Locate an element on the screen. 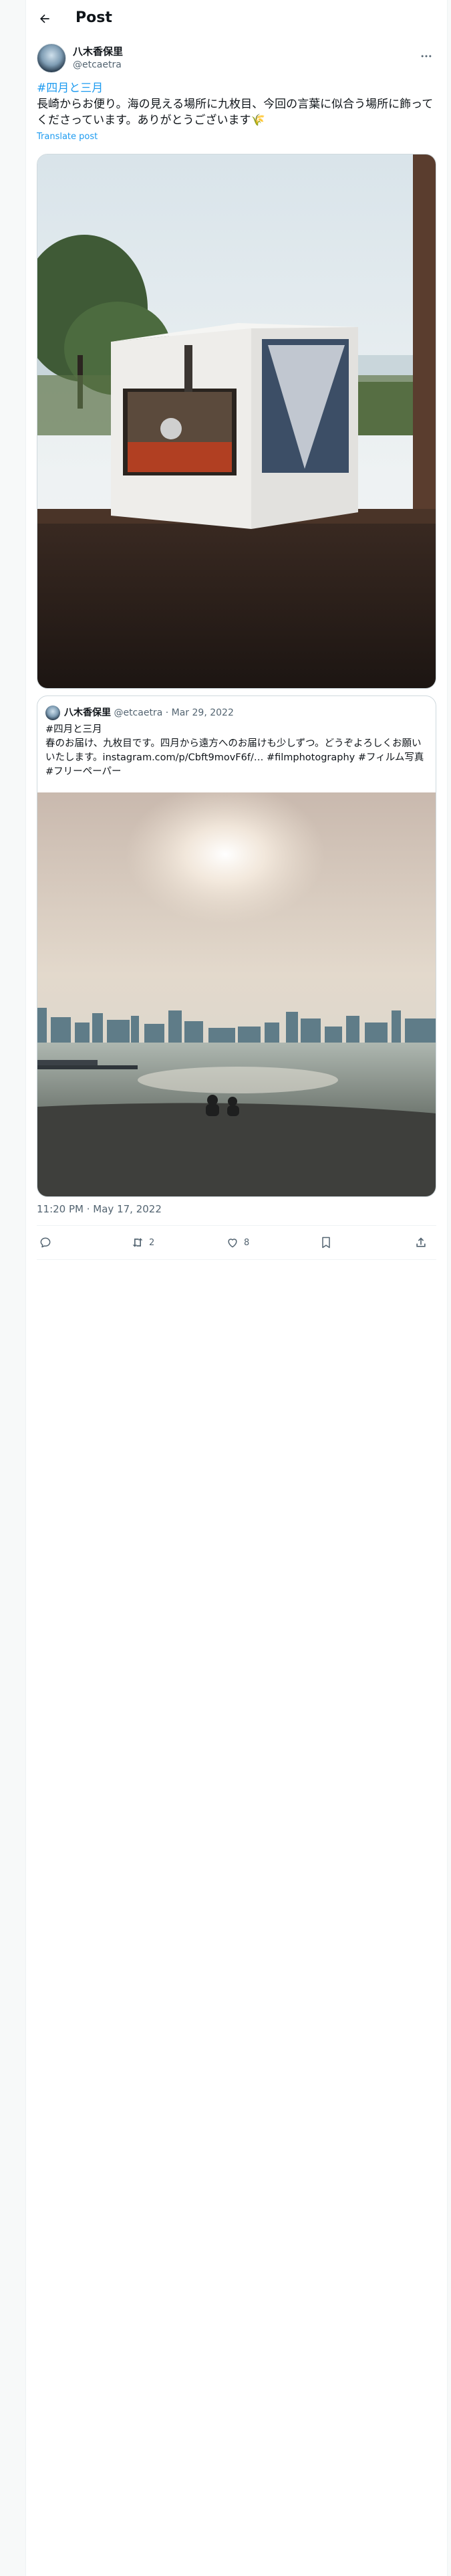  quoted-avatar is located at coordinates (52, 713).